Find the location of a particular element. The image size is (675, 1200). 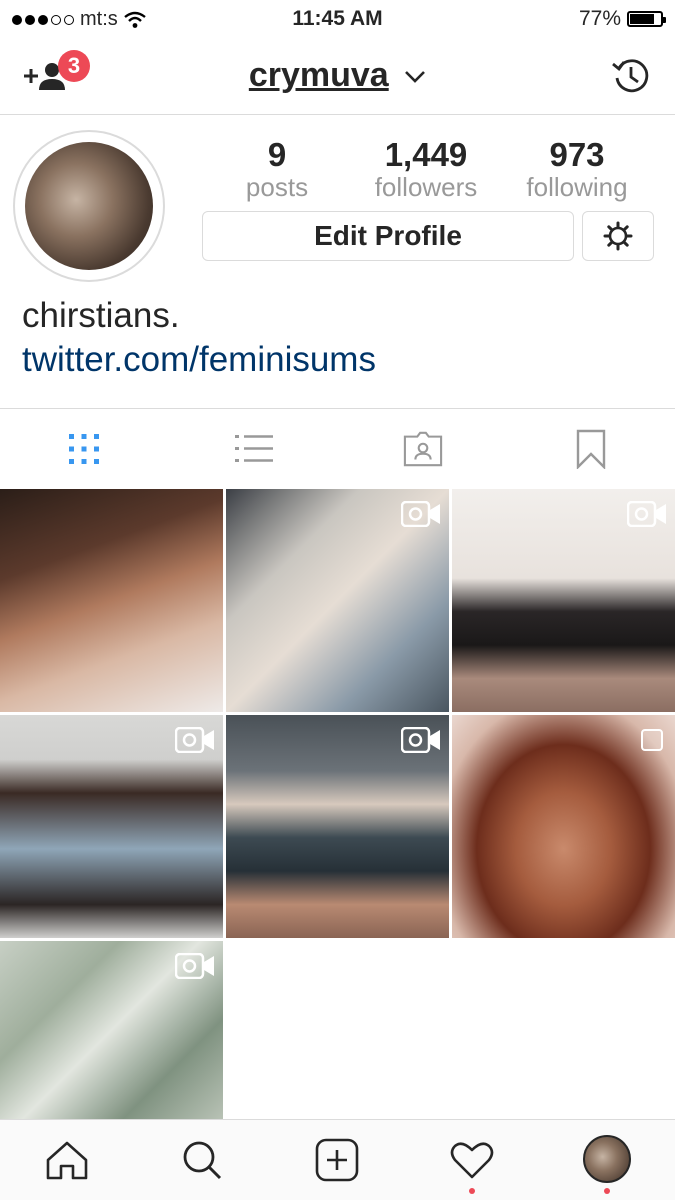

home-icon is located at coordinates (67, 1160).